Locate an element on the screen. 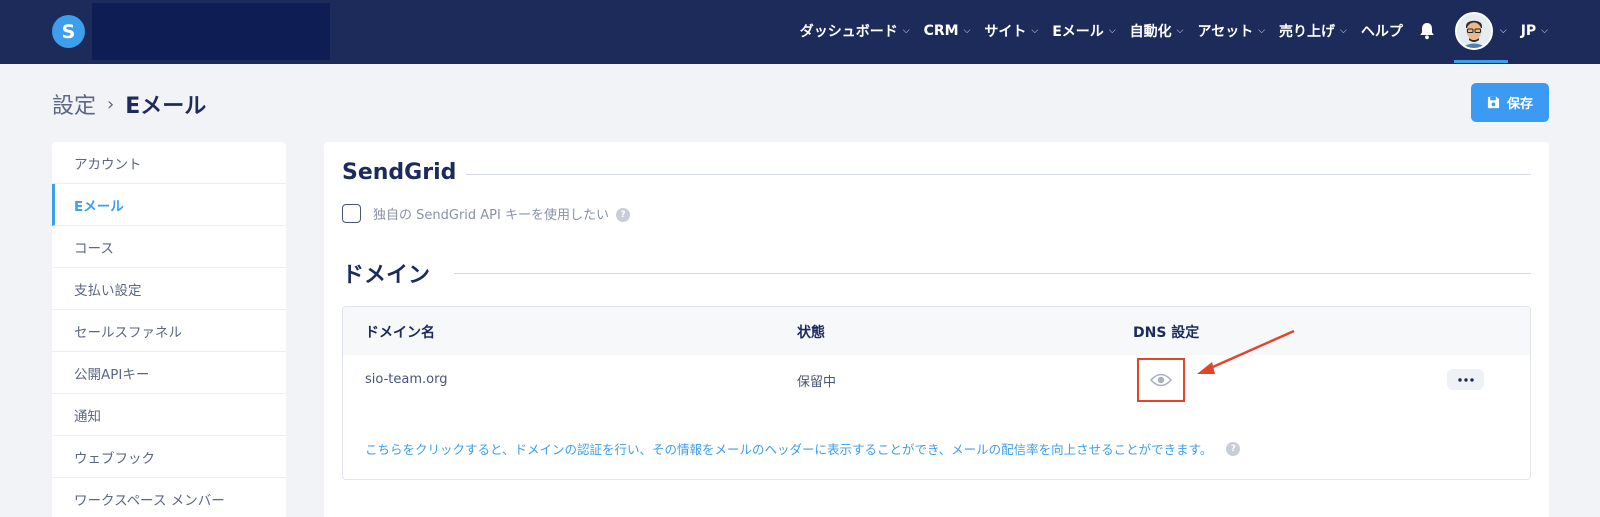  nav-item-crm: CRM ⌵ is located at coordinates (947, 31).